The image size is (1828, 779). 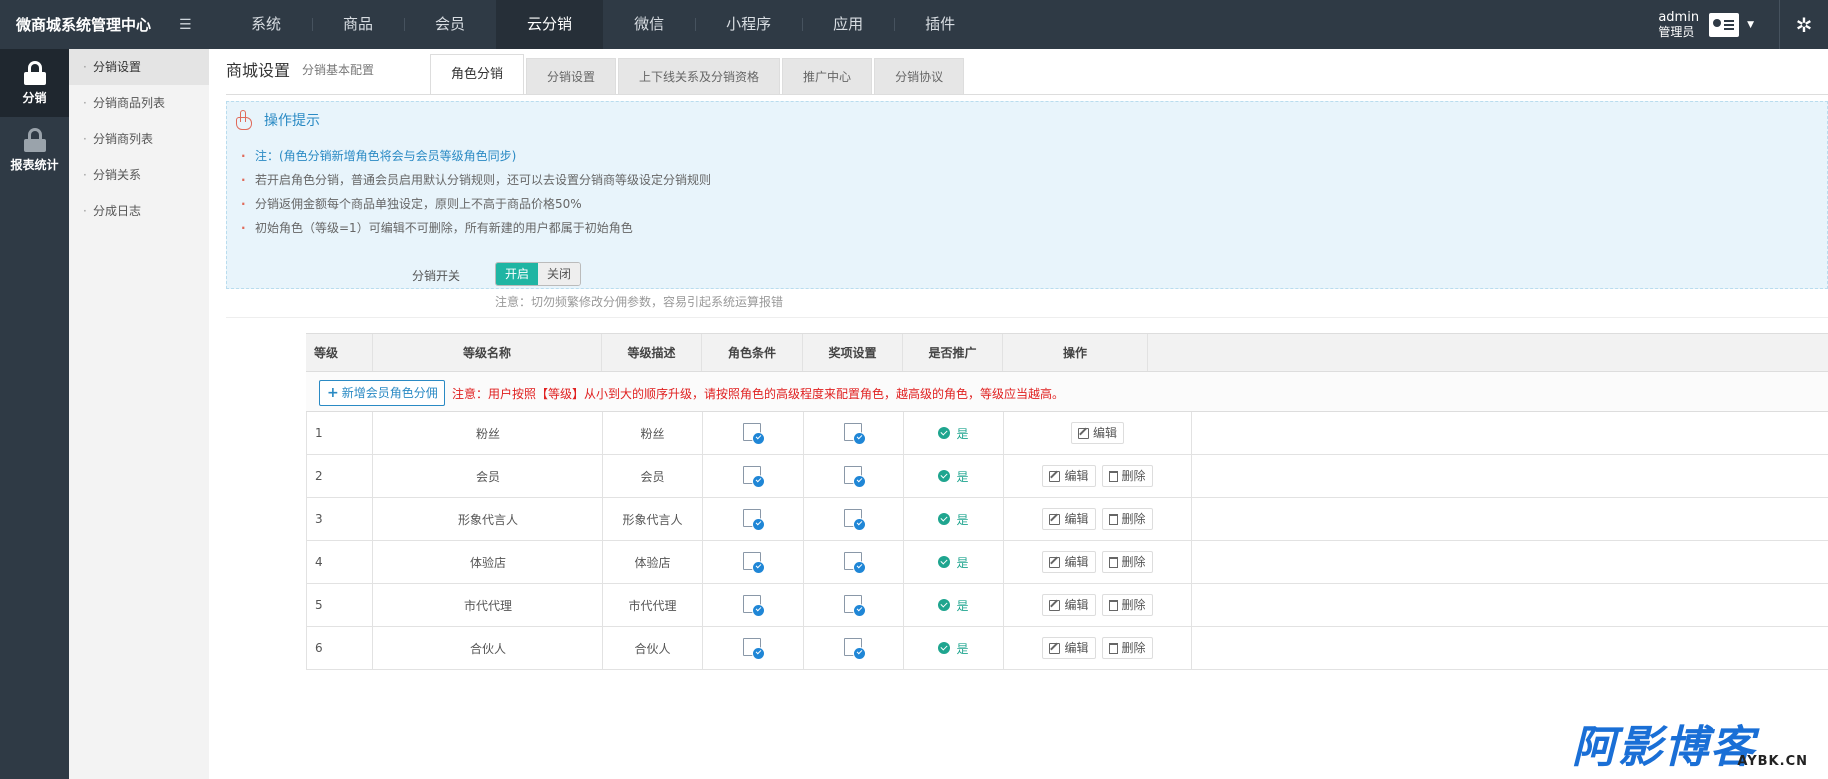 What do you see at coordinates (550, 24) in the screenshot?
I see `nav-cloud-distribution: 云分销` at bounding box center [550, 24].